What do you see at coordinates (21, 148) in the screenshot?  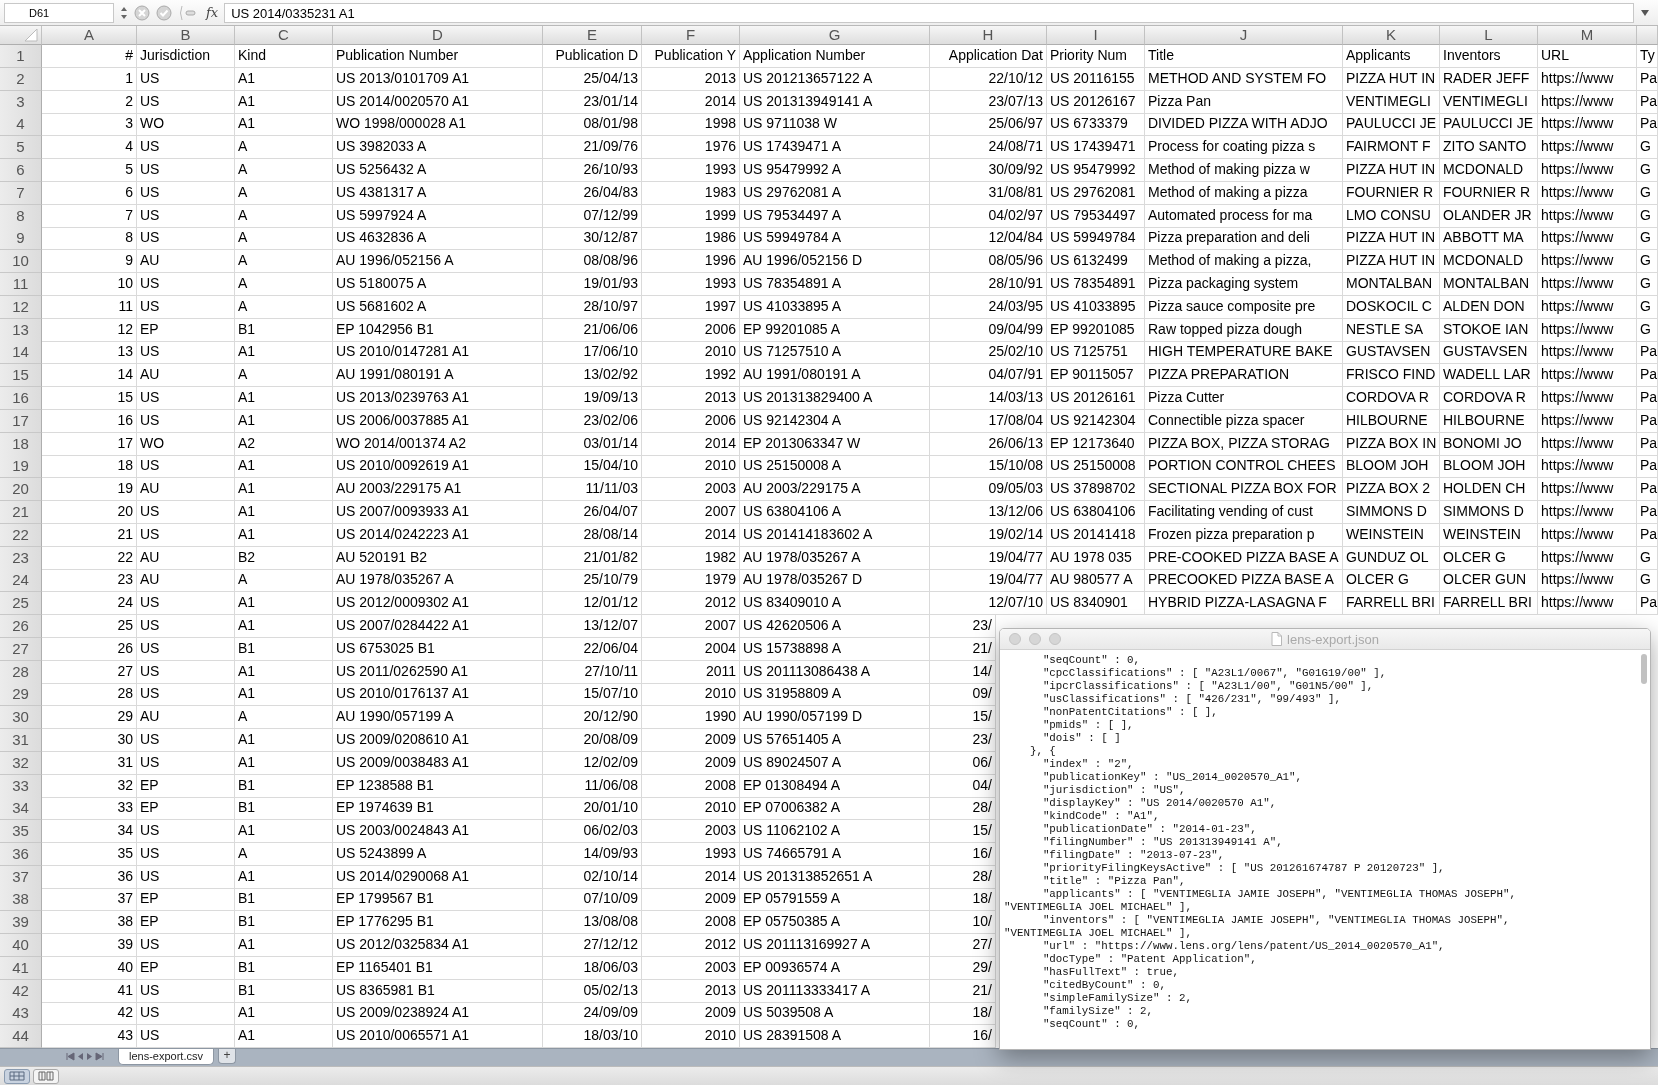 I see `row-header: 5` at bounding box center [21, 148].